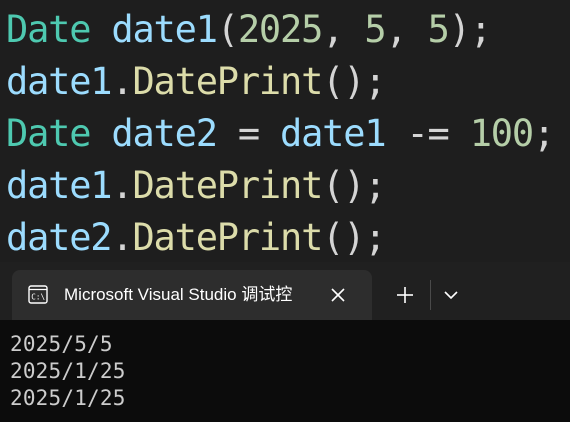  What do you see at coordinates (61, 344) in the screenshot?
I see `output-line: 2025/5/5` at bounding box center [61, 344].